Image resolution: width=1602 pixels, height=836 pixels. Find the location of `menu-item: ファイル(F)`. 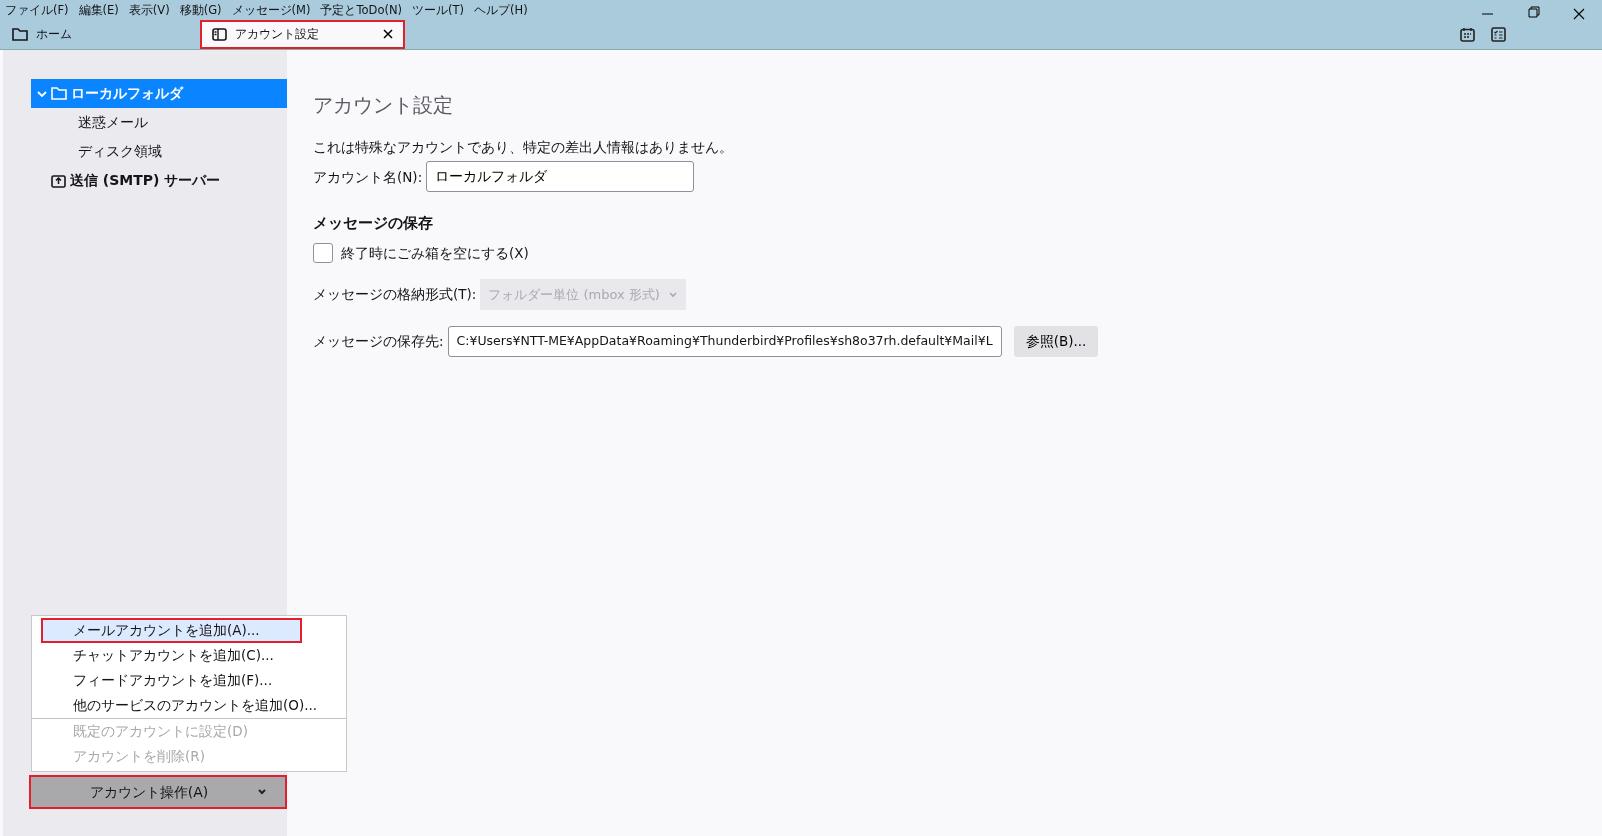

menu-item: ファイル(F) is located at coordinates (37, 10).